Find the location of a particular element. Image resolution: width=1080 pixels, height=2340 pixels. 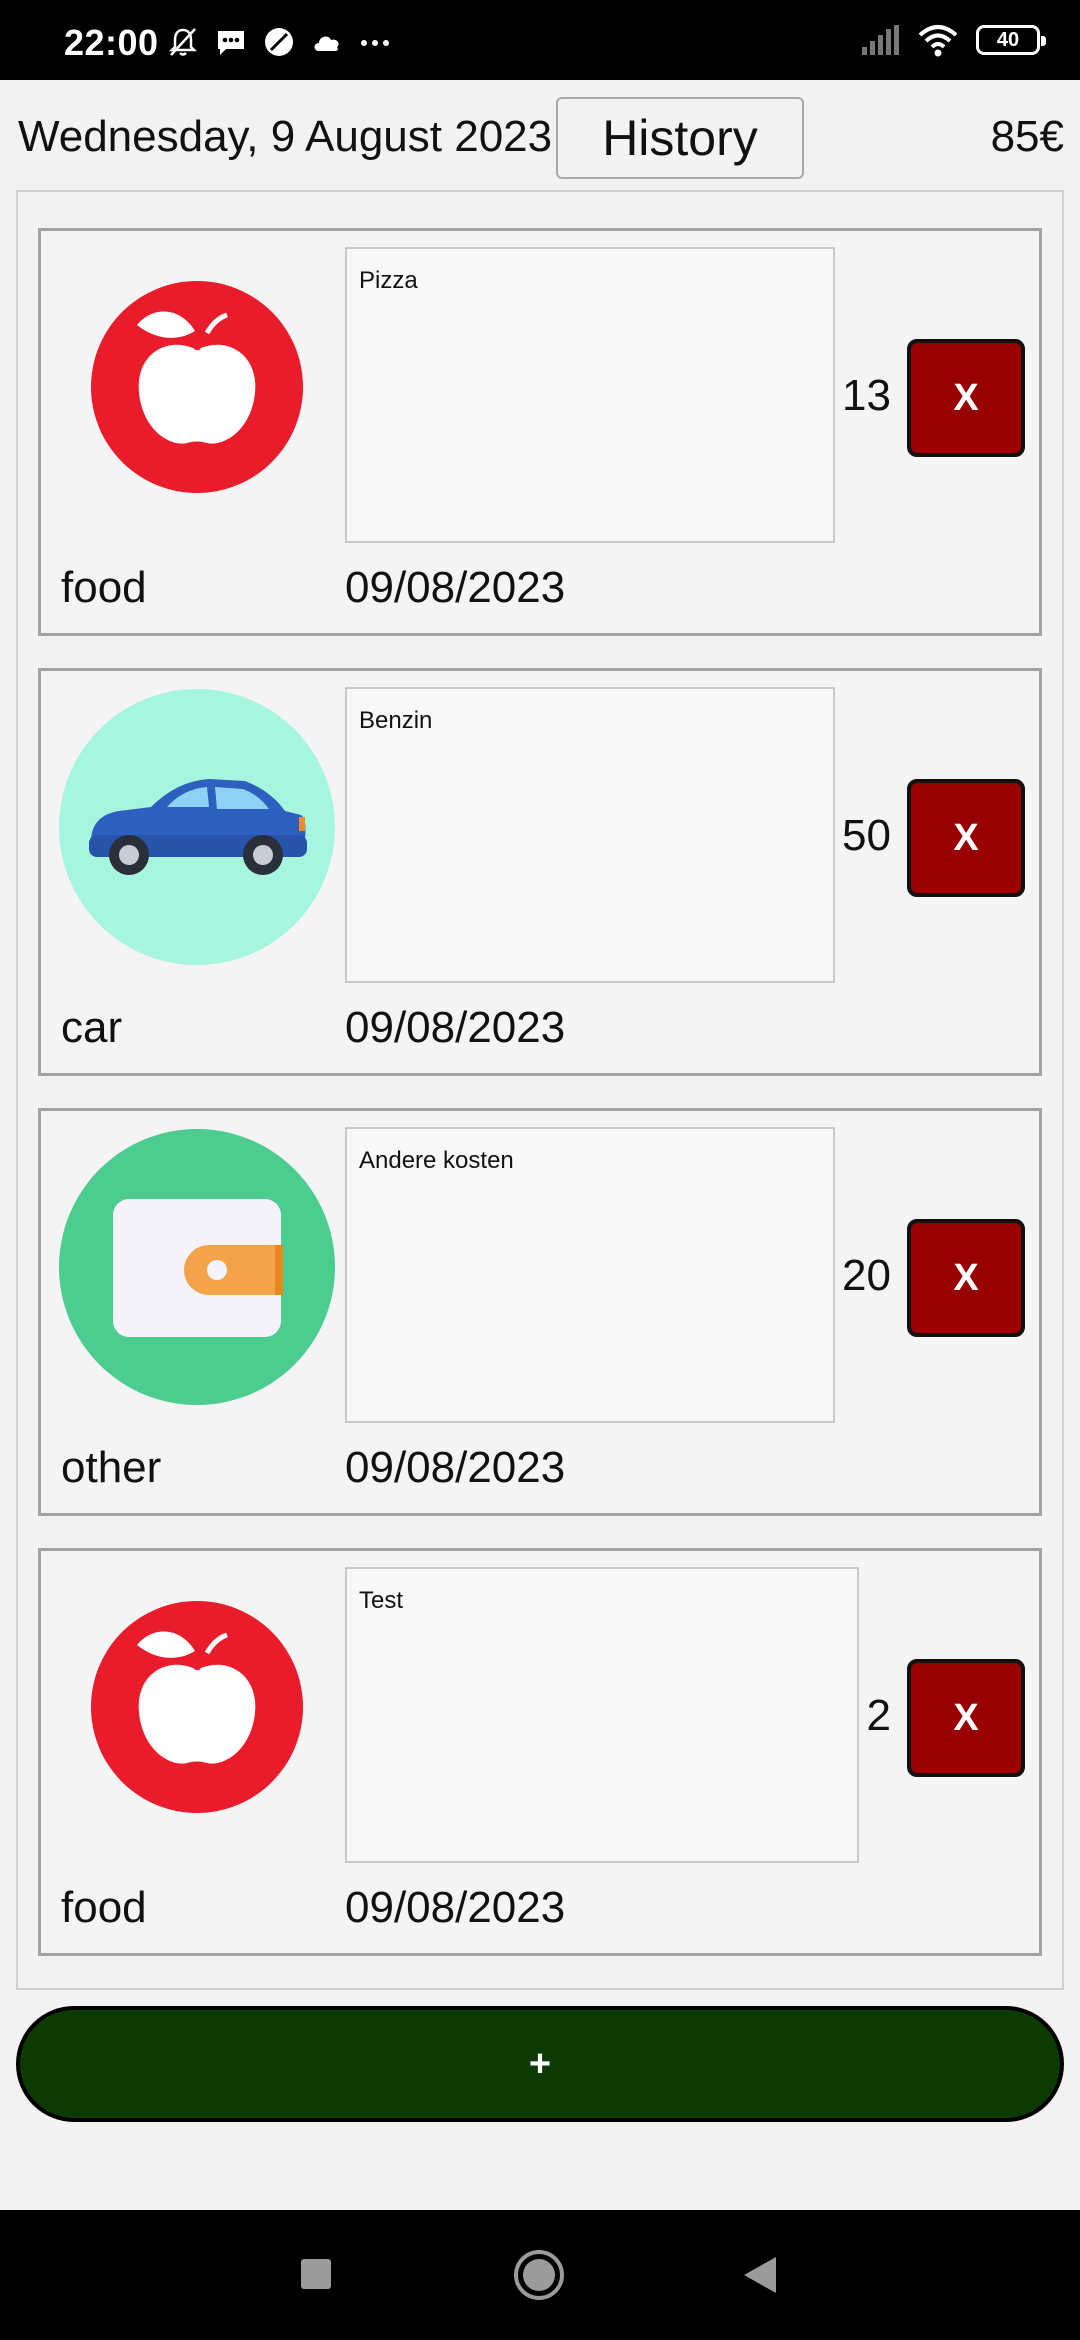

note-field: Benzin is located at coordinates (590, 835).